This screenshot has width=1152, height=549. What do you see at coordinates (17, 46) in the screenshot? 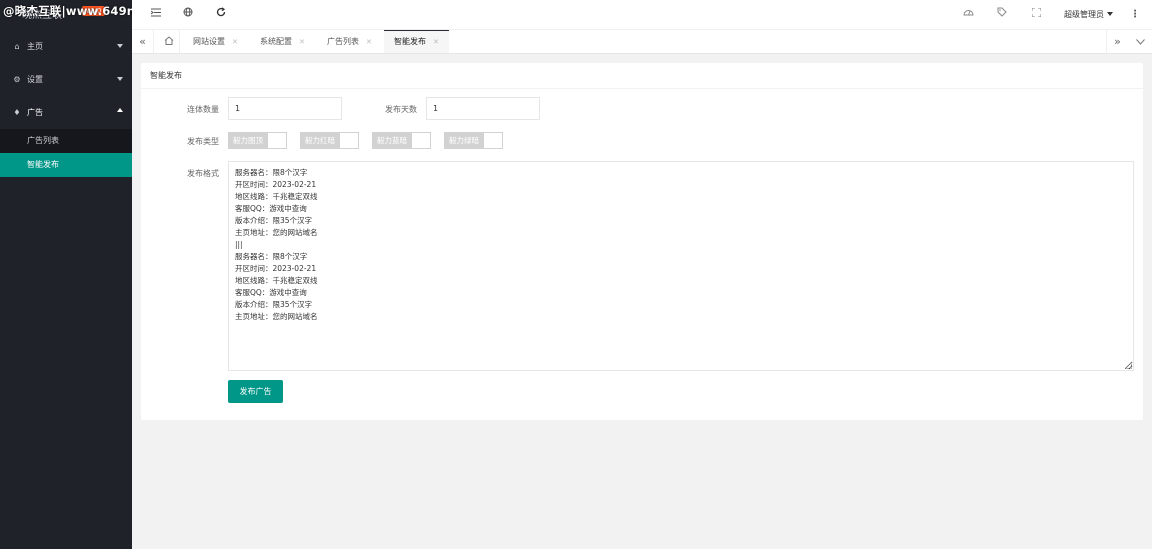
I see `home-icon: ⌂` at bounding box center [17, 46].